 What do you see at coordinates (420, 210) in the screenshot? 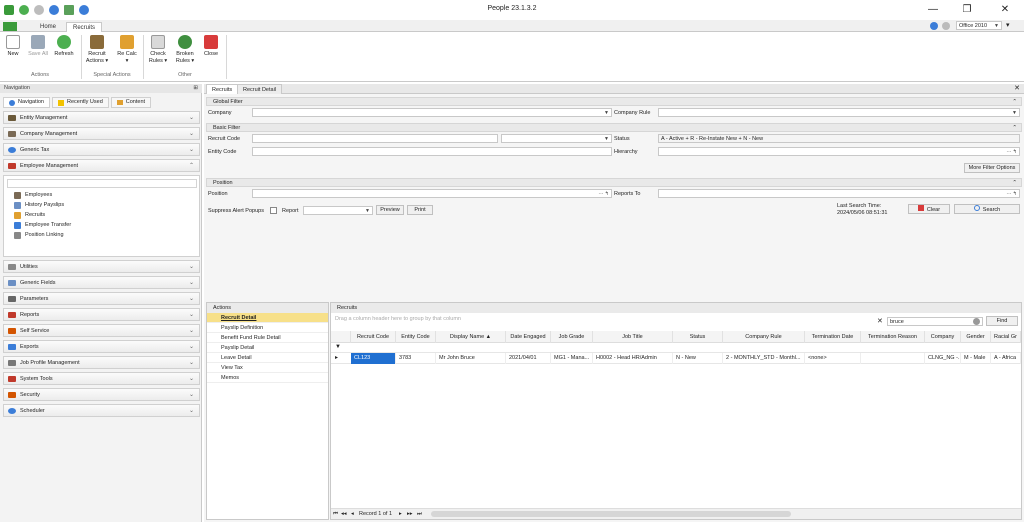
I see `print-button: Print` at bounding box center [420, 210].